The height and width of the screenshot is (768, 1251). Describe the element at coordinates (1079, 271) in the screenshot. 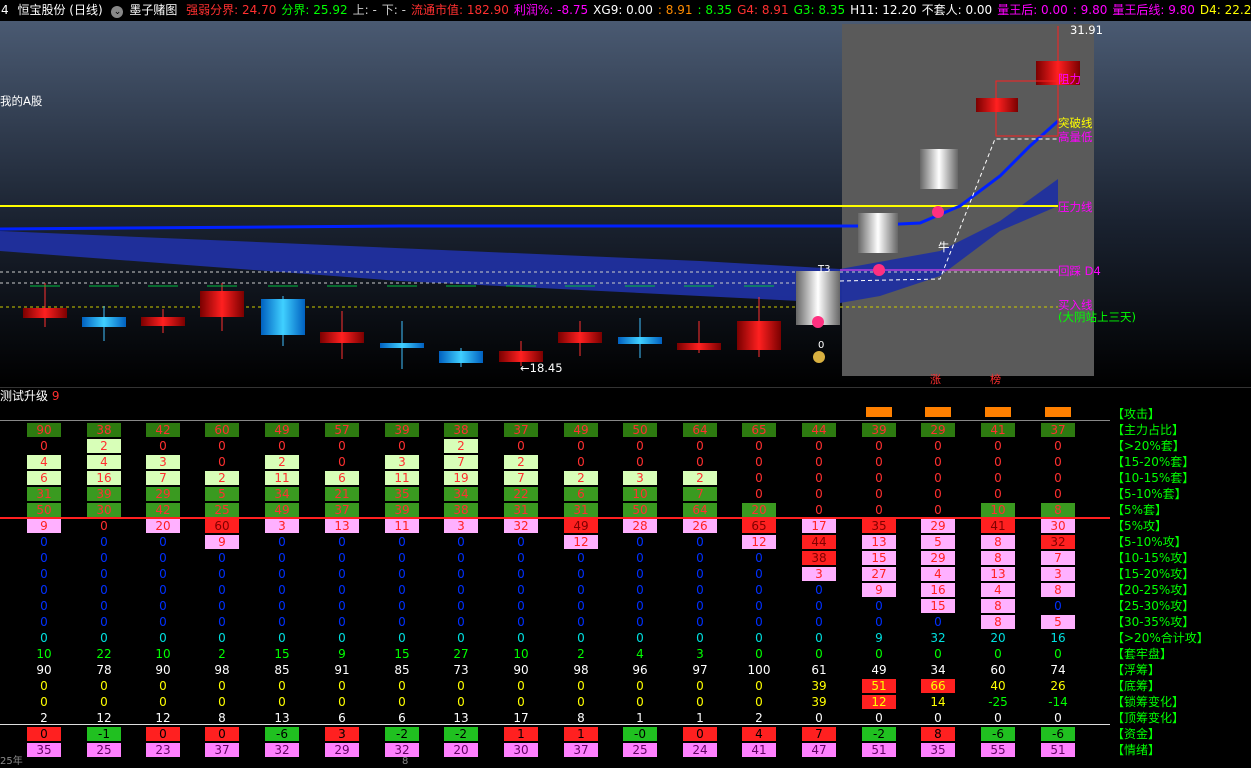

I see `label-d4: 回踩 D4` at that location.